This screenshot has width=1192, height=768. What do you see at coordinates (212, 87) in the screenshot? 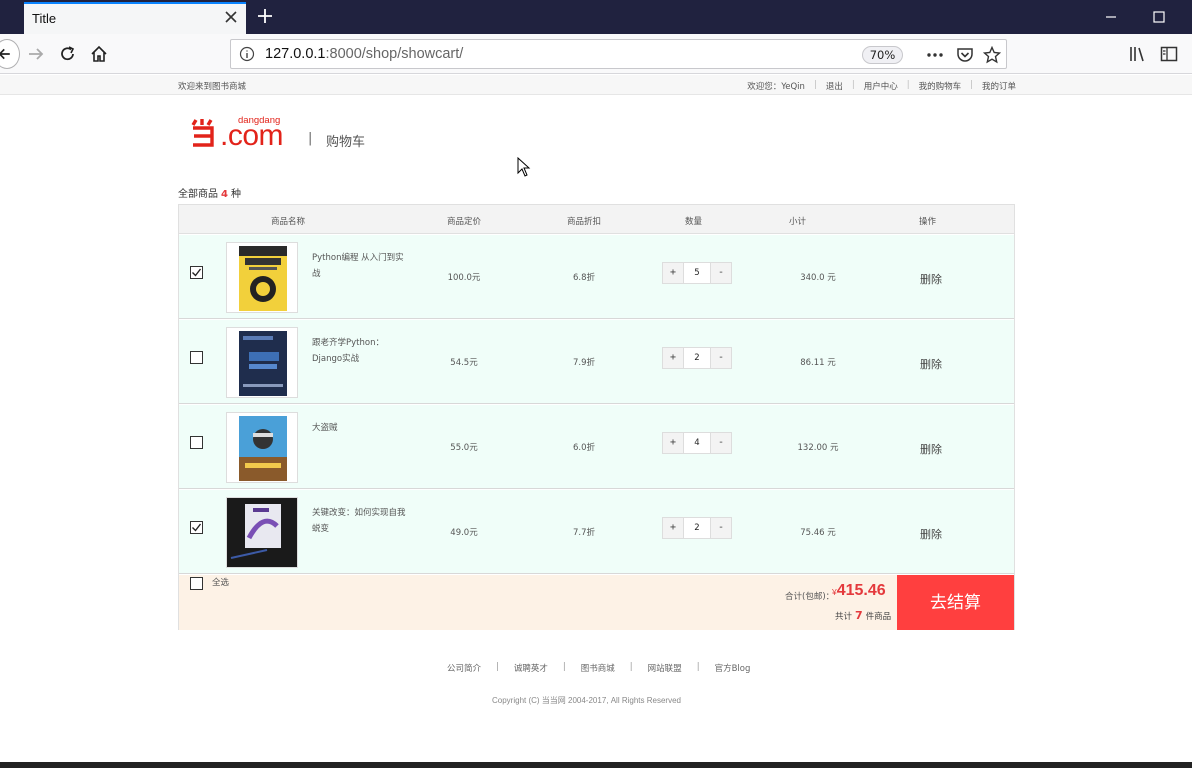
I see `welcome-text: 欢迎来到图书商城` at bounding box center [212, 87].